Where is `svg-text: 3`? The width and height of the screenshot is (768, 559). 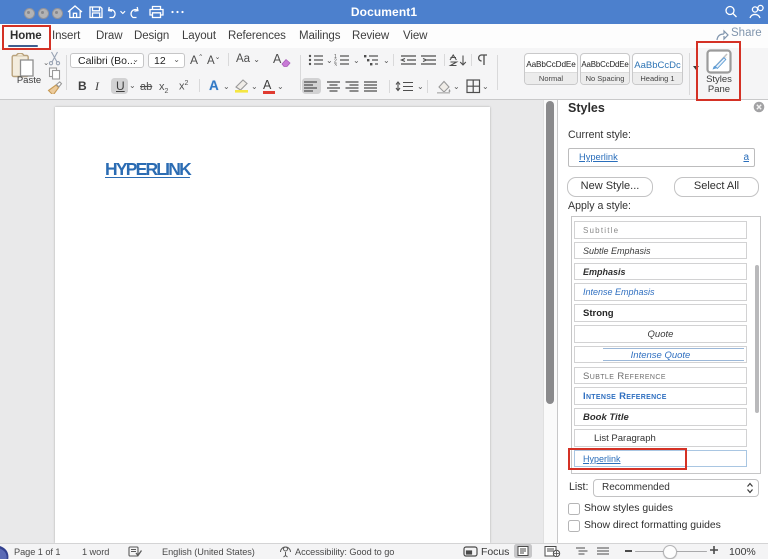
svg-text: 3 is located at coordinates (335, 64).